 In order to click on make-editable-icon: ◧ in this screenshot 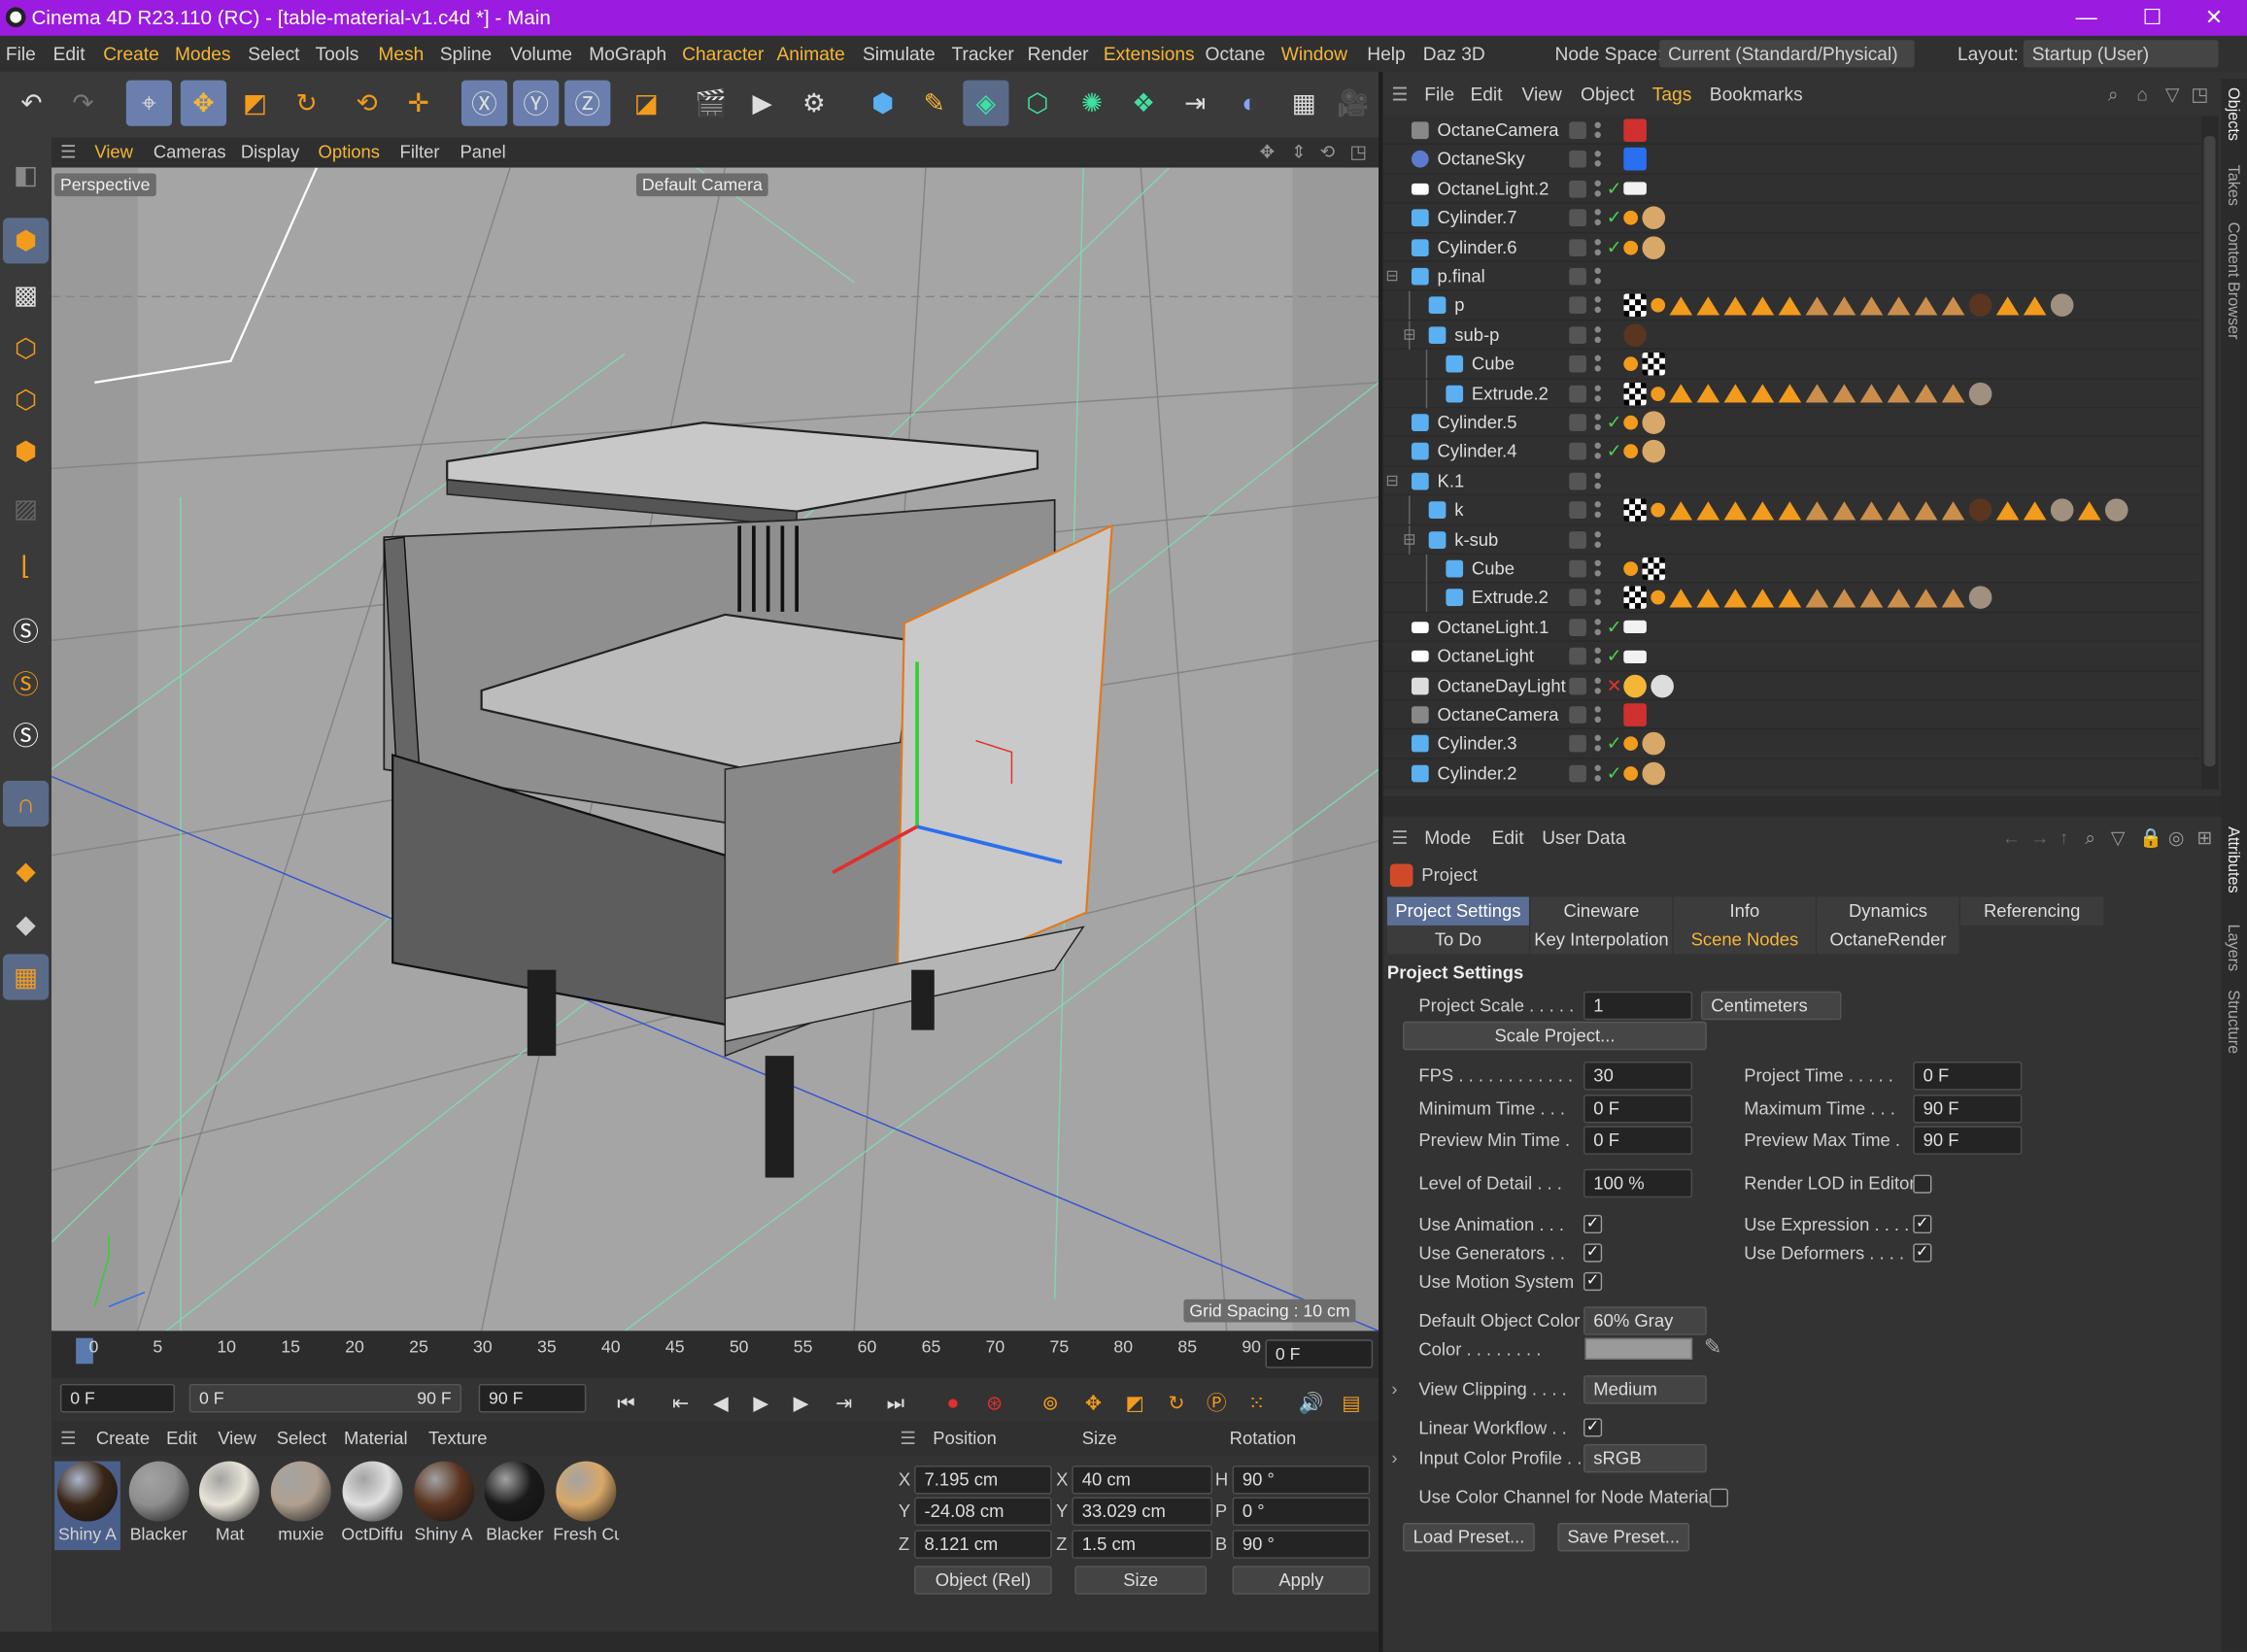, I will do `click(26, 174)`.